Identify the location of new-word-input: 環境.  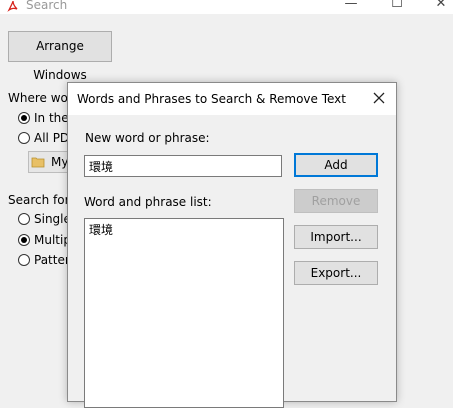
(183, 166).